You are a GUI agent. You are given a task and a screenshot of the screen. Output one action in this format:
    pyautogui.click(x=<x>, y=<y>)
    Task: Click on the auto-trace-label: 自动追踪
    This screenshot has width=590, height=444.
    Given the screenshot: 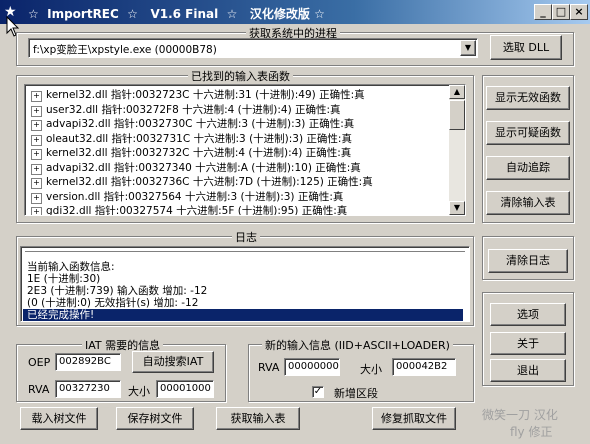 What is the action you would take?
    pyautogui.click(x=528, y=167)
    